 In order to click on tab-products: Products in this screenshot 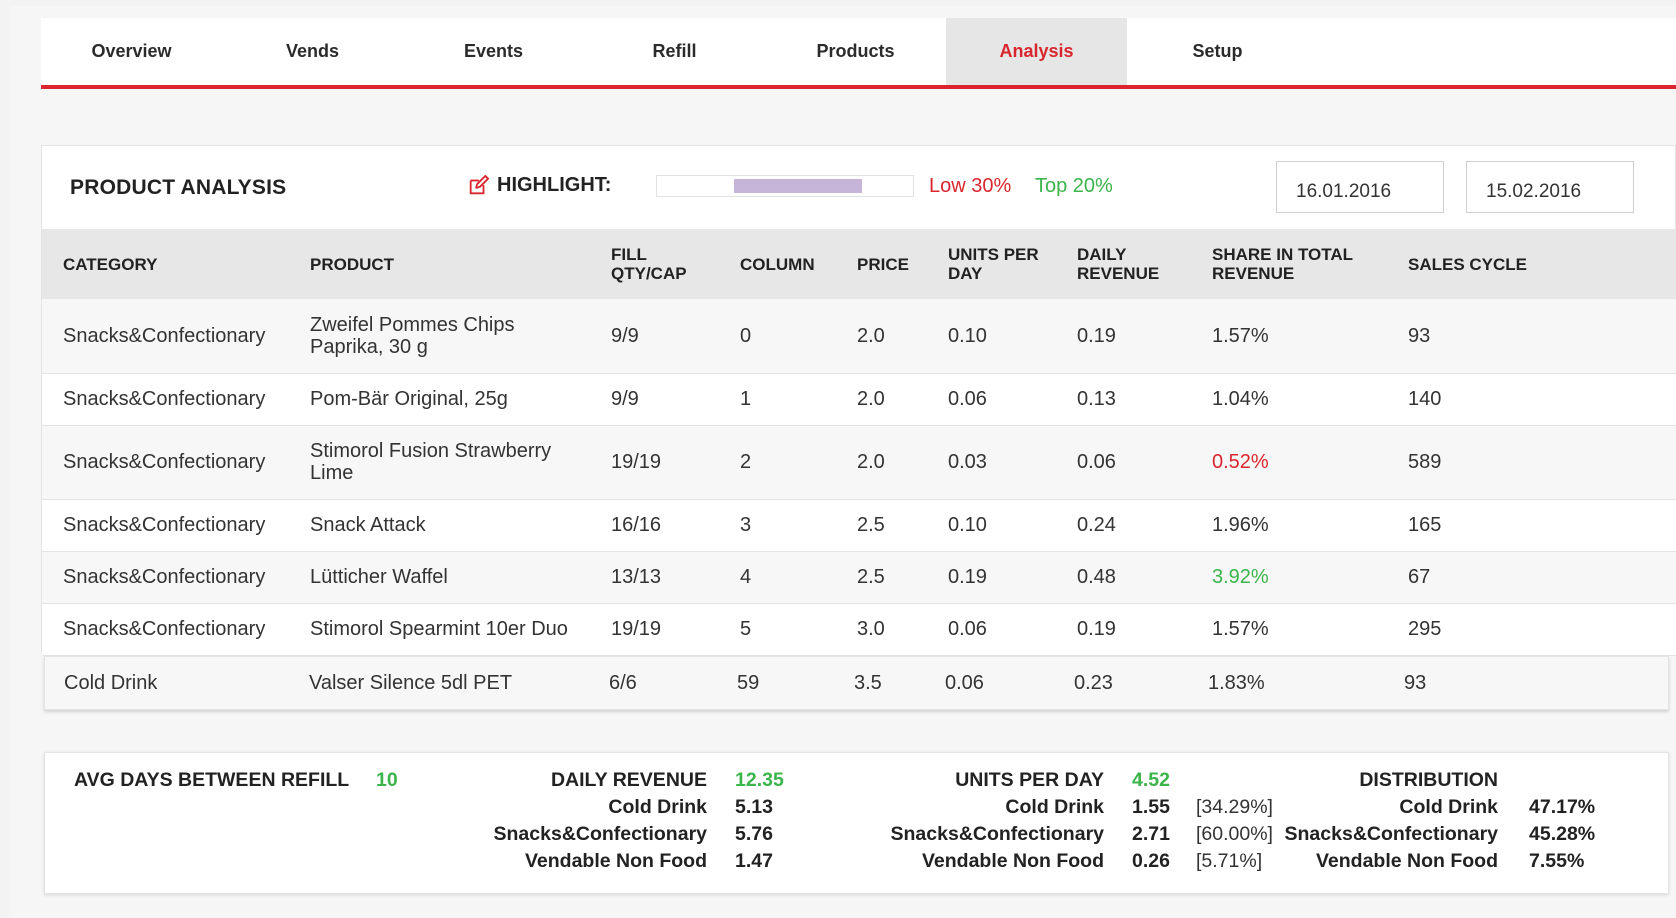, I will do `click(855, 51)`.